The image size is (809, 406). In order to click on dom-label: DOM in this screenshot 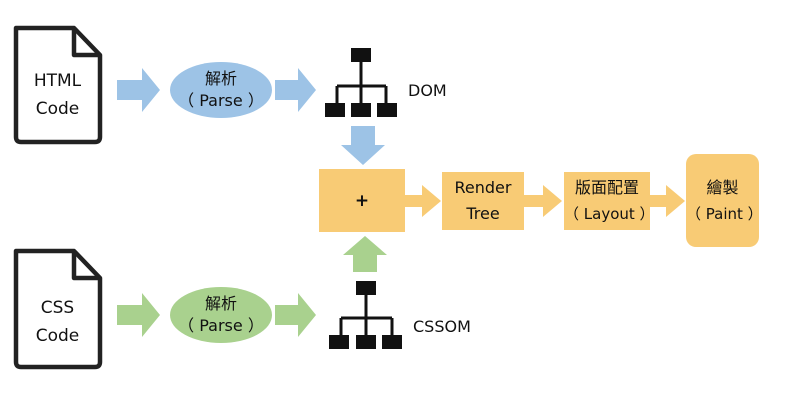, I will do `click(427, 90)`.